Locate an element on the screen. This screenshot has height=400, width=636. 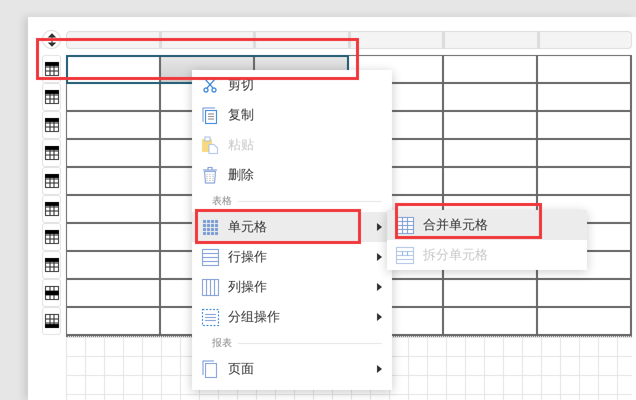
menu-item: 合并单元格 is located at coordinates (487, 225).